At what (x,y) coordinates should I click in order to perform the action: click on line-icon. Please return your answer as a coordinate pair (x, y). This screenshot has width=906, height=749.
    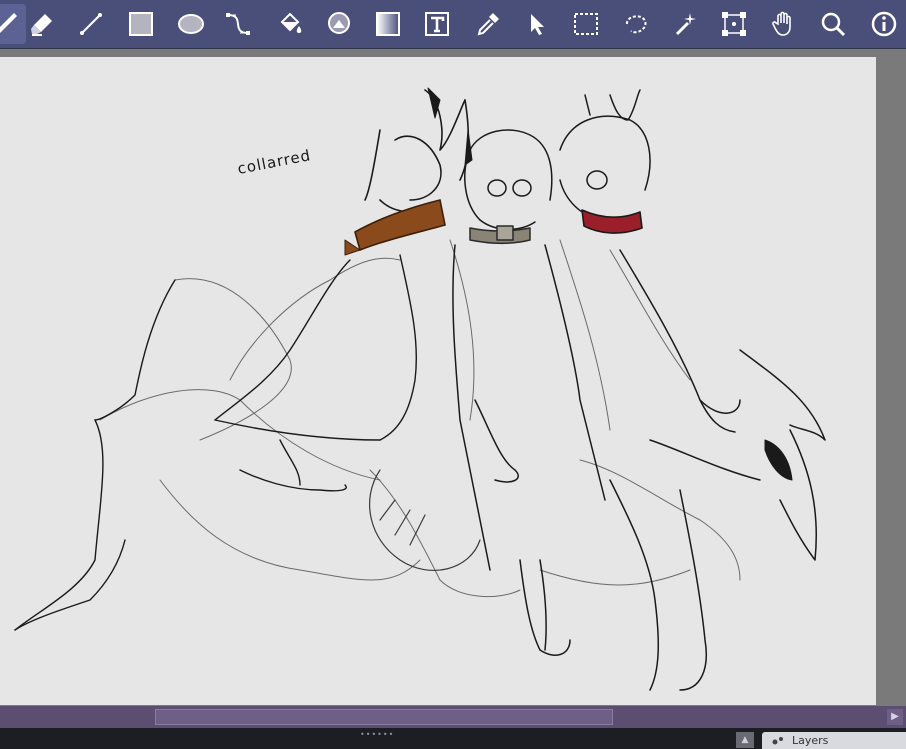
    Looking at the image, I should click on (91, 24).